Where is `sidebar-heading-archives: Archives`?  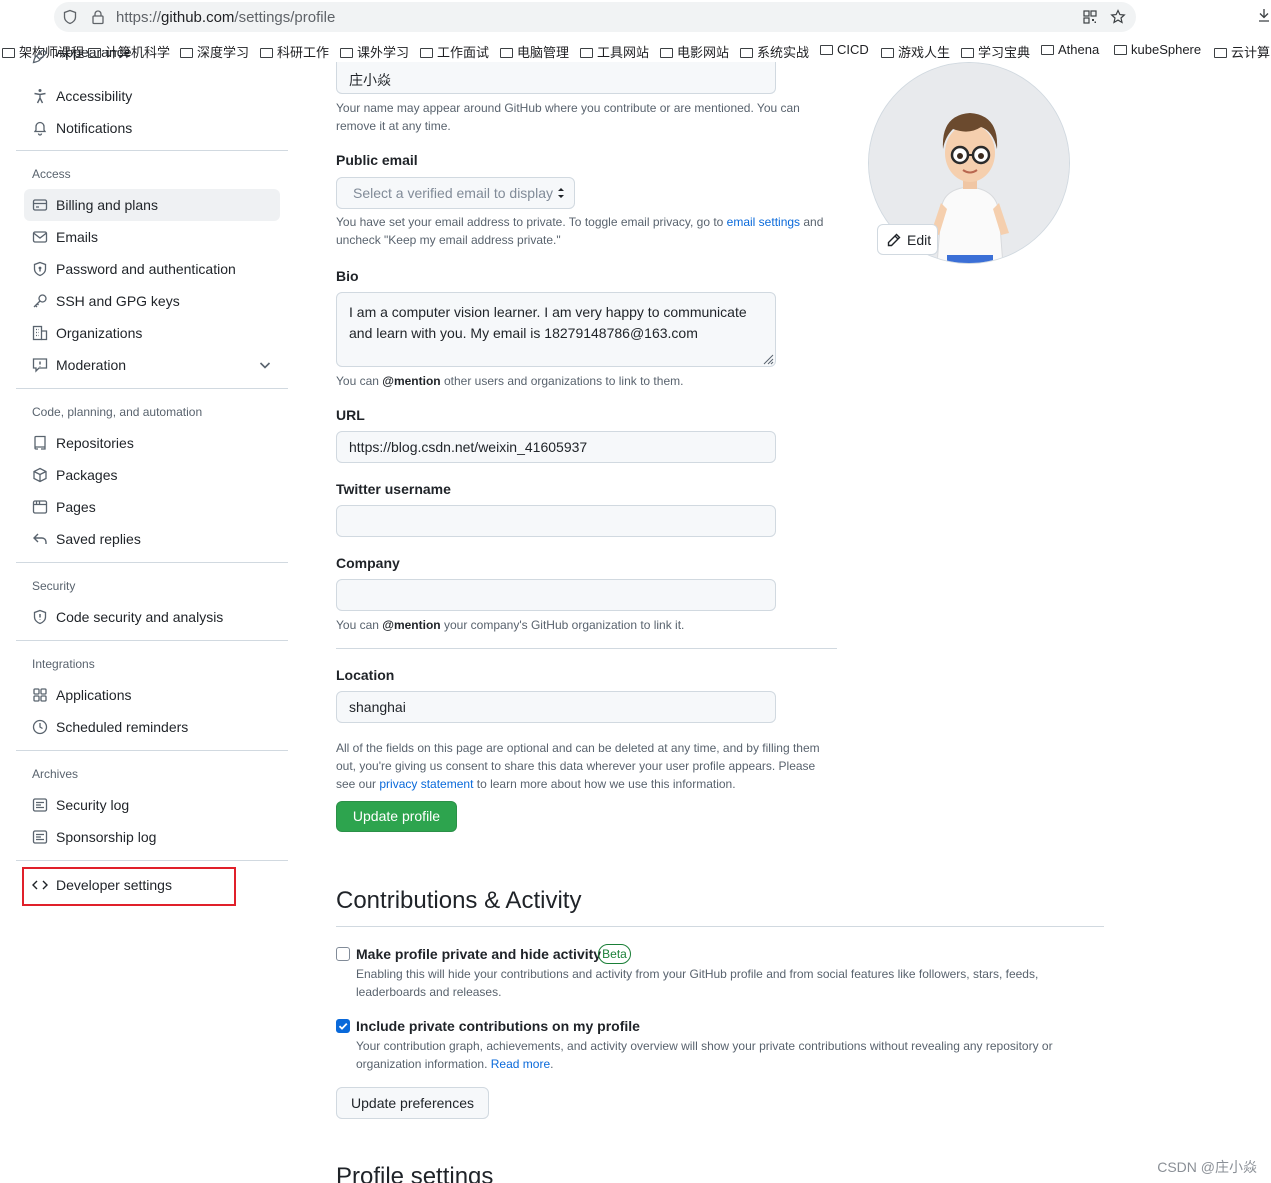 sidebar-heading-archives: Archives is located at coordinates (55, 774).